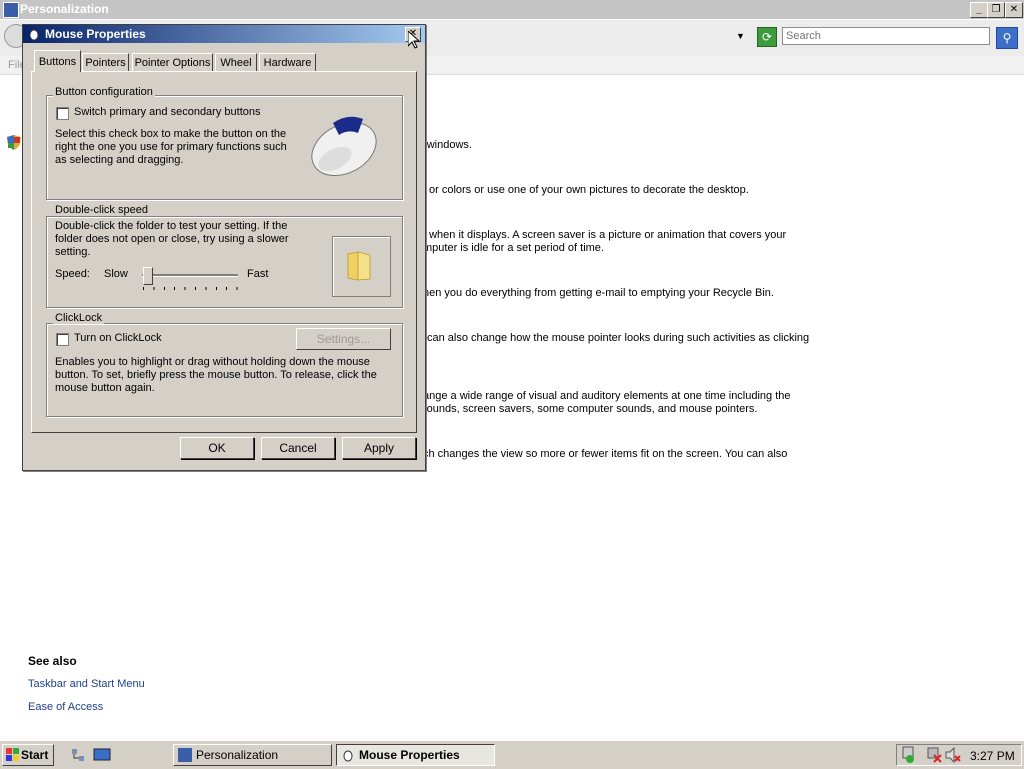  I want to click on tab-pointers: Pointers, so click(105, 62).